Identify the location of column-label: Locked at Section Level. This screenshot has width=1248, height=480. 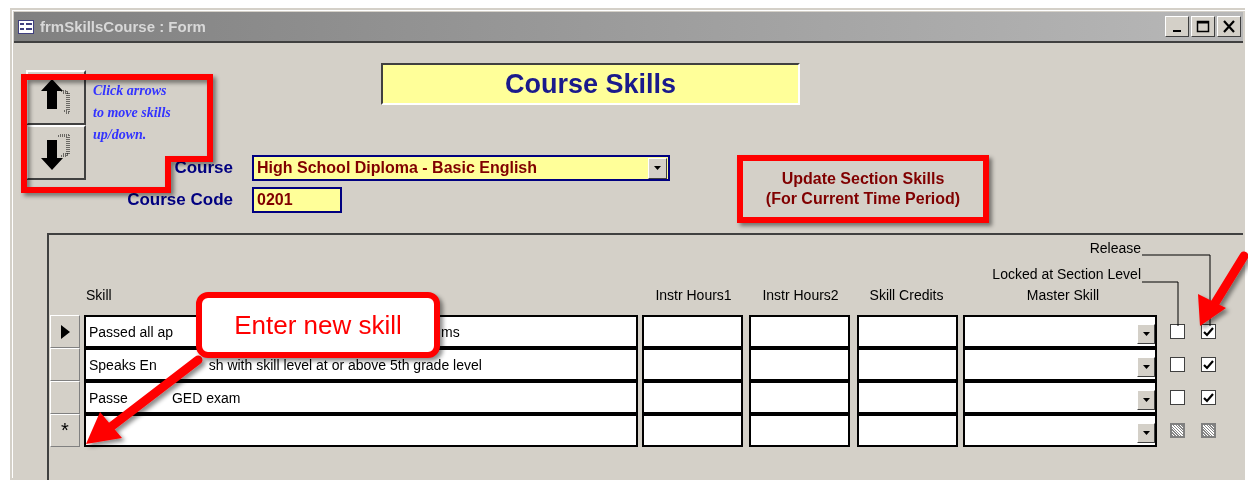
(1066, 274).